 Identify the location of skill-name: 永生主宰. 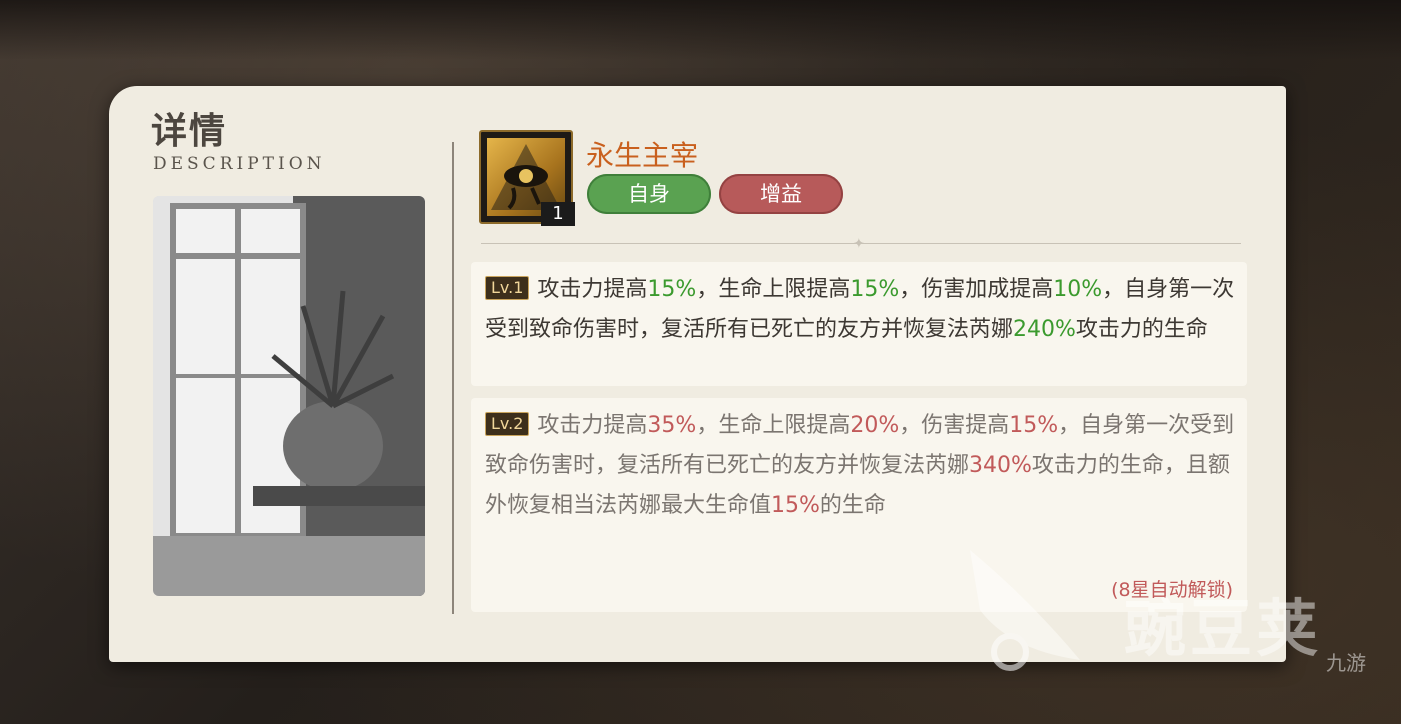
(642, 155).